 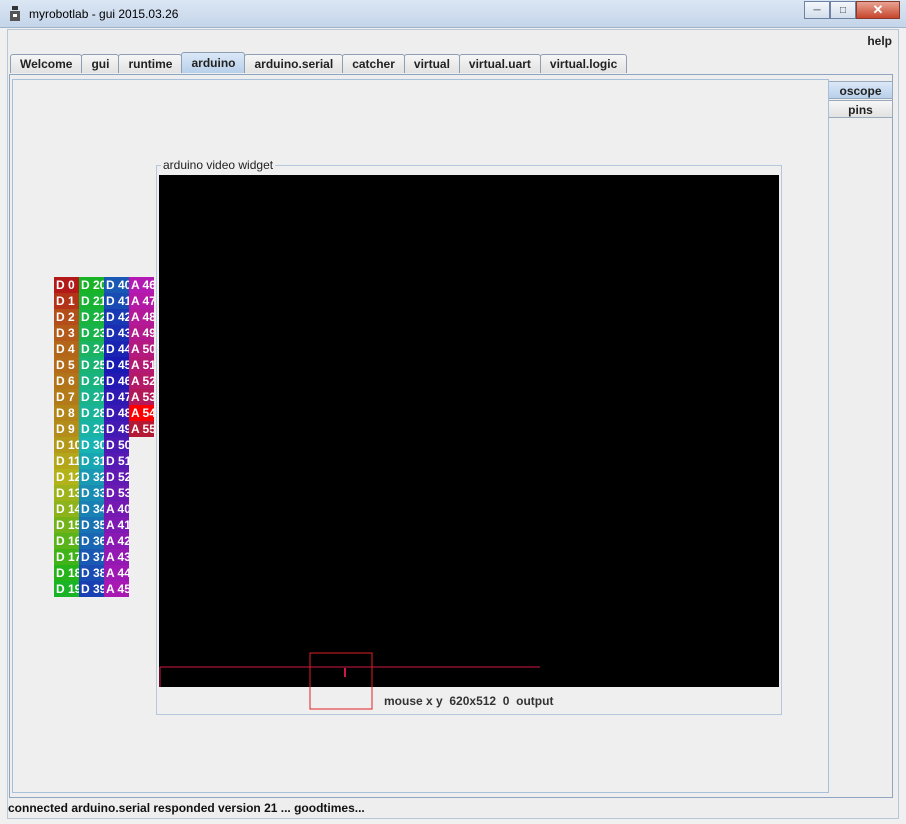 What do you see at coordinates (843, 10) in the screenshot?
I see `maximize-button: □` at bounding box center [843, 10].